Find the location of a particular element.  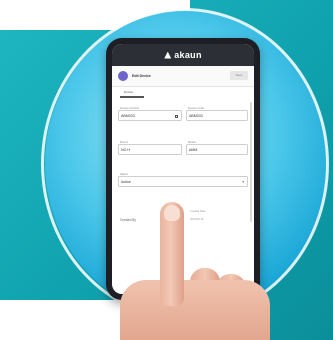

model-input: AMM is located at coordinates (217, 149).